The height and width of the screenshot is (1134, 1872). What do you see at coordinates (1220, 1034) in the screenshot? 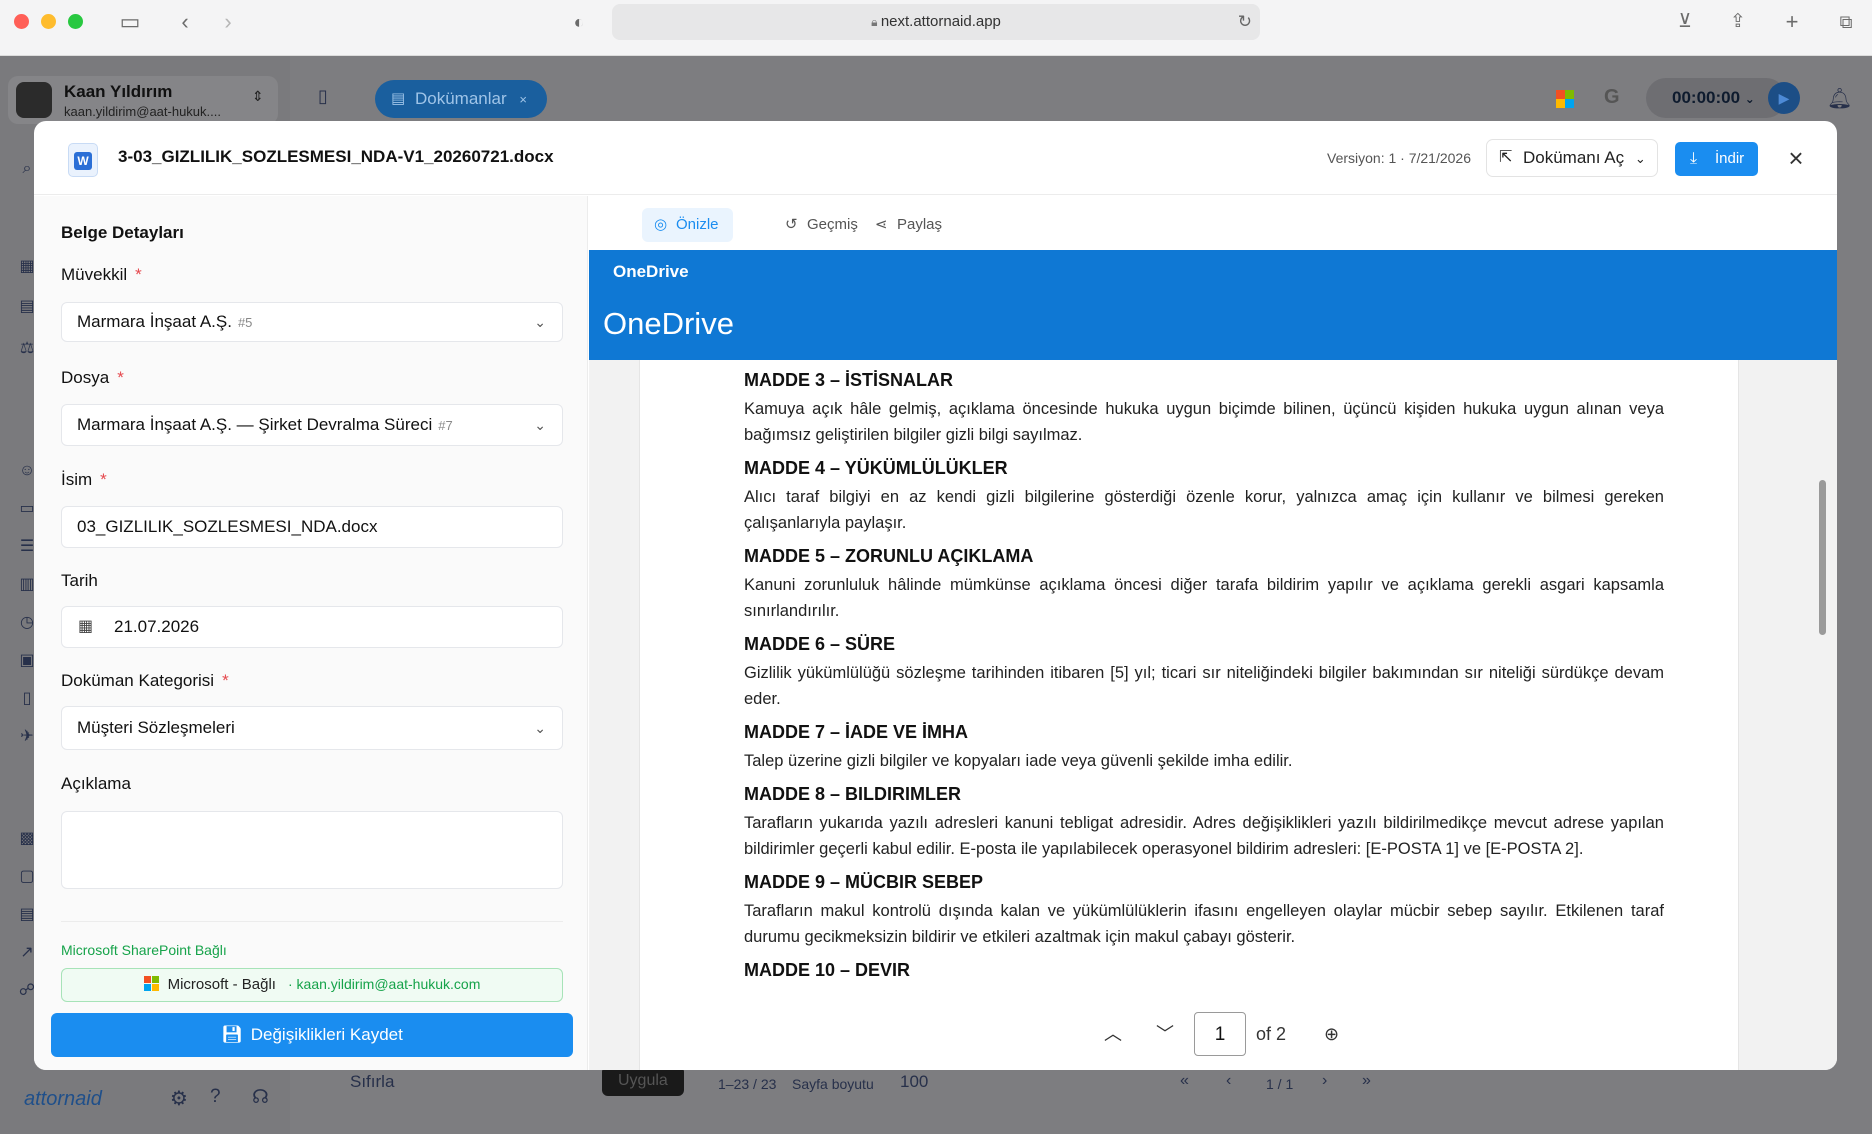
I see `page-number-input: 1` at bounding box center [1220, 1034].